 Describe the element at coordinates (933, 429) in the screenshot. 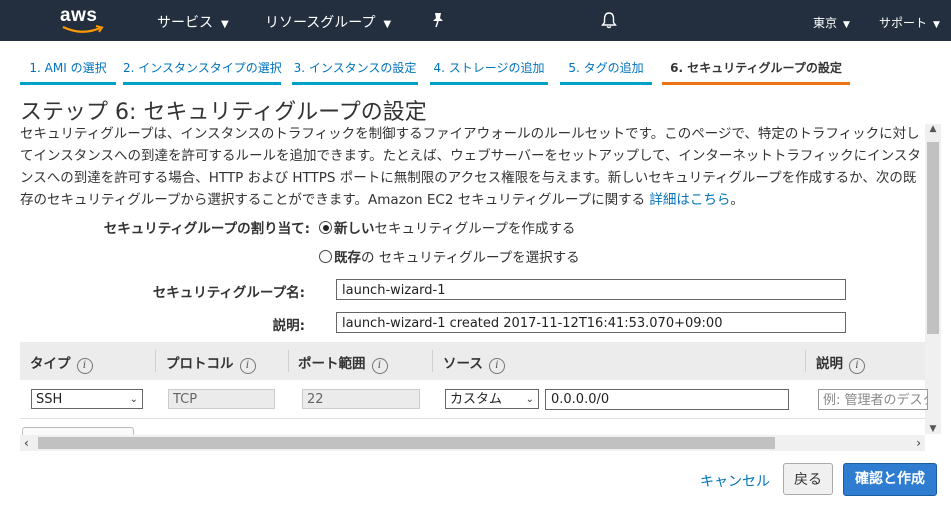

I see `scroll-down-arrow-icon: ▼` at that location.